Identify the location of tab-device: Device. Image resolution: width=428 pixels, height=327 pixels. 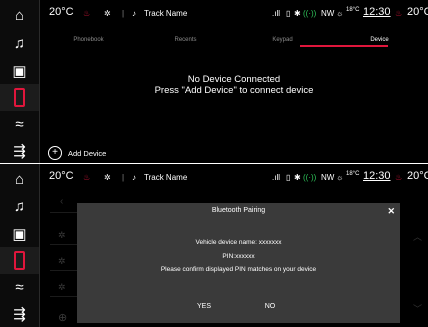
(379, 40).